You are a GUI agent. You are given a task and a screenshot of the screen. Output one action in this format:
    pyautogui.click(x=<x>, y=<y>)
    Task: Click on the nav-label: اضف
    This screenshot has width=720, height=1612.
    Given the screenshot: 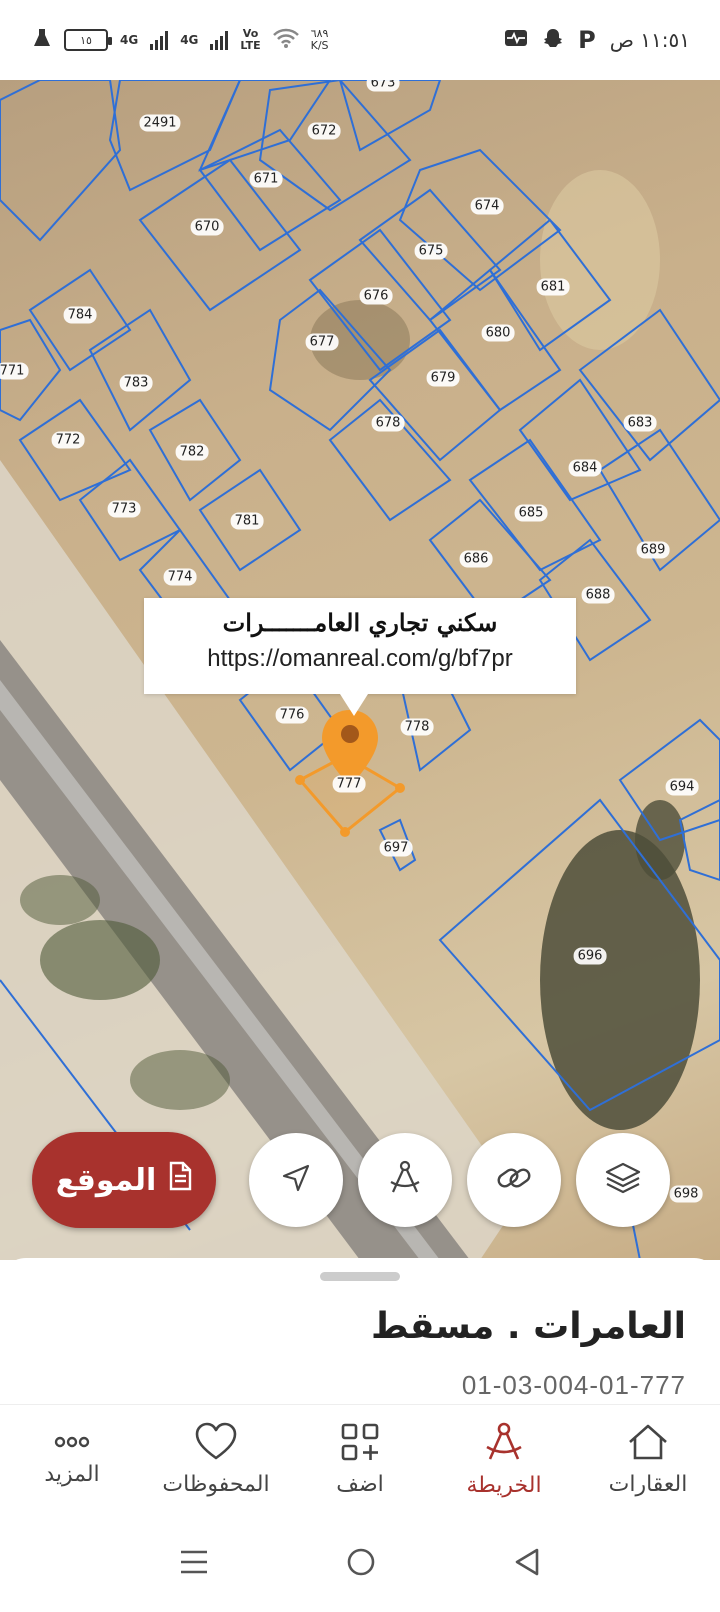 What is the action you would take?
    pyautogui.click(x=360, y=1484)
    